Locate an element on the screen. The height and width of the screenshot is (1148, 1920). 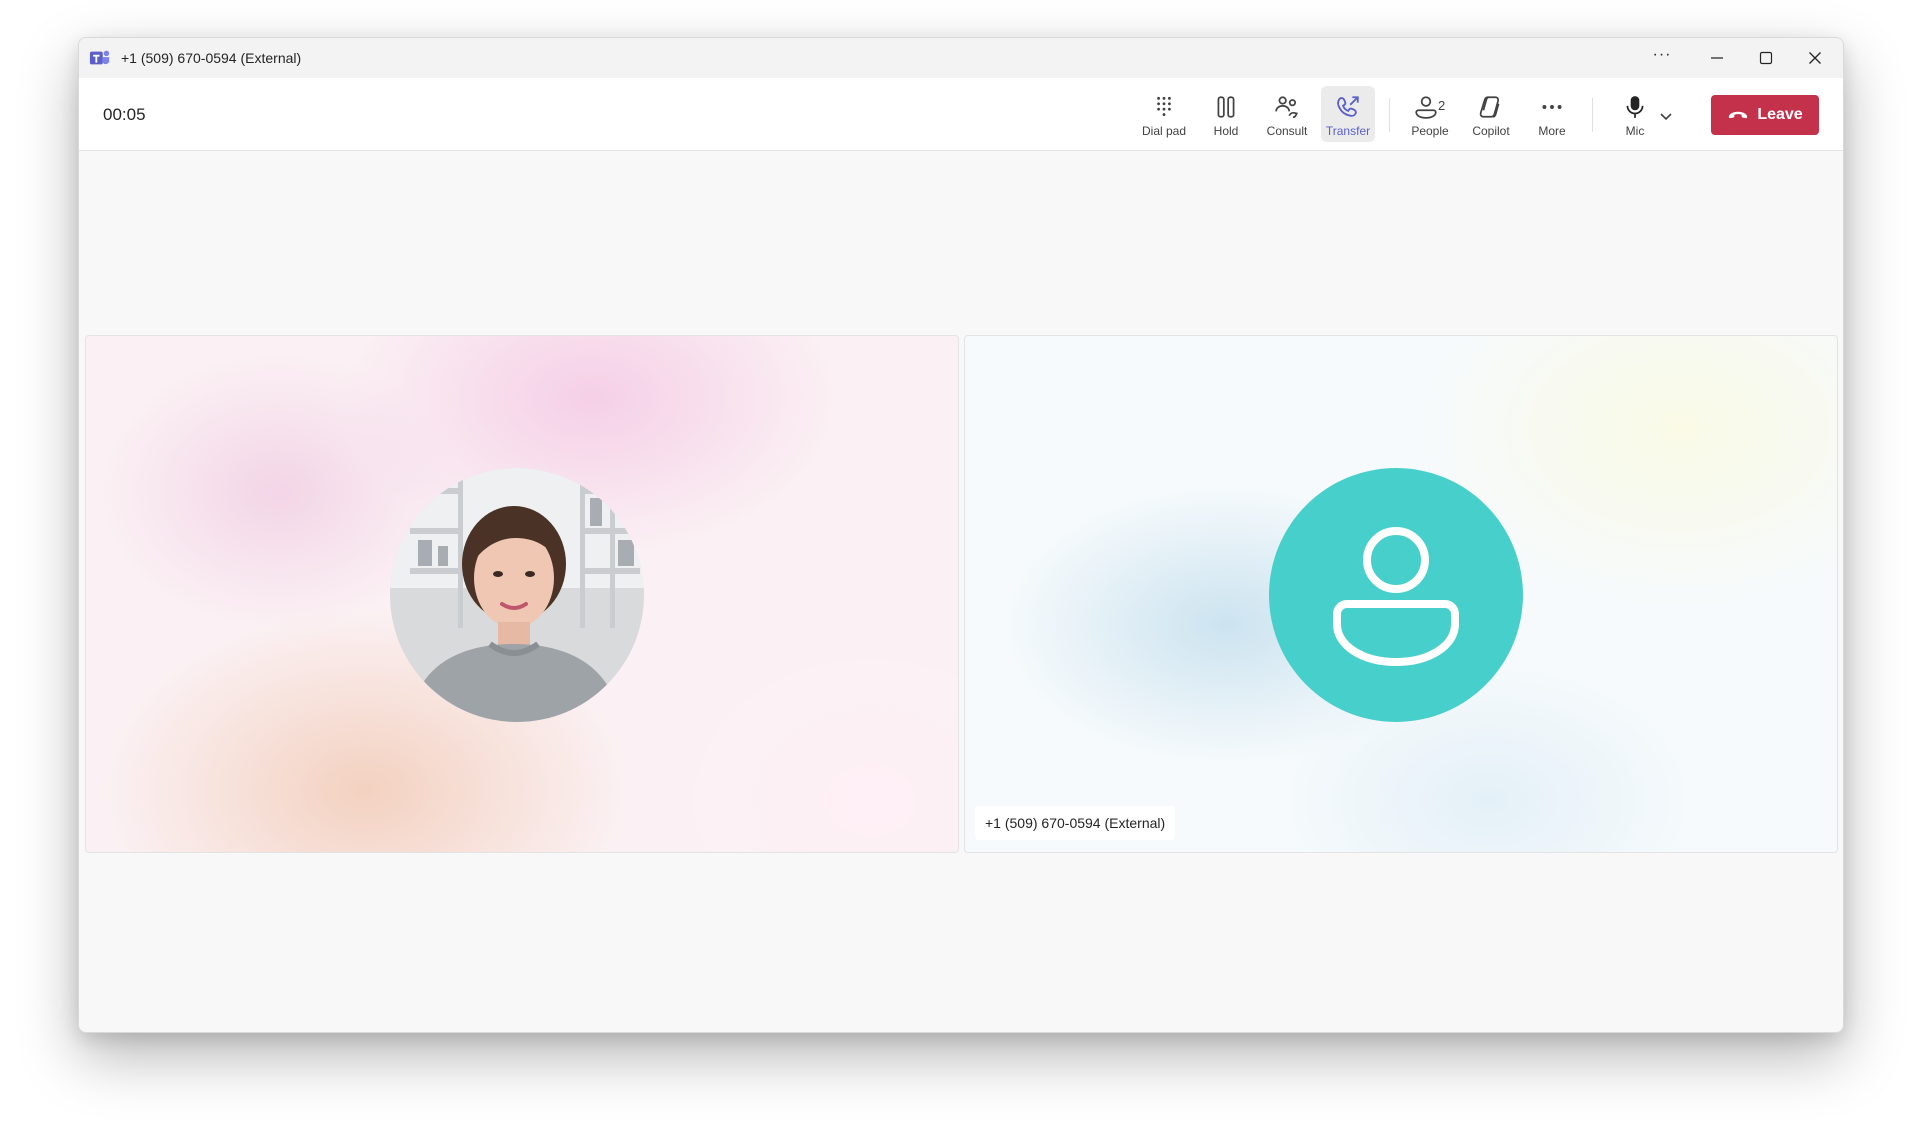
minimize-button is located at coordinates (1716, 58).